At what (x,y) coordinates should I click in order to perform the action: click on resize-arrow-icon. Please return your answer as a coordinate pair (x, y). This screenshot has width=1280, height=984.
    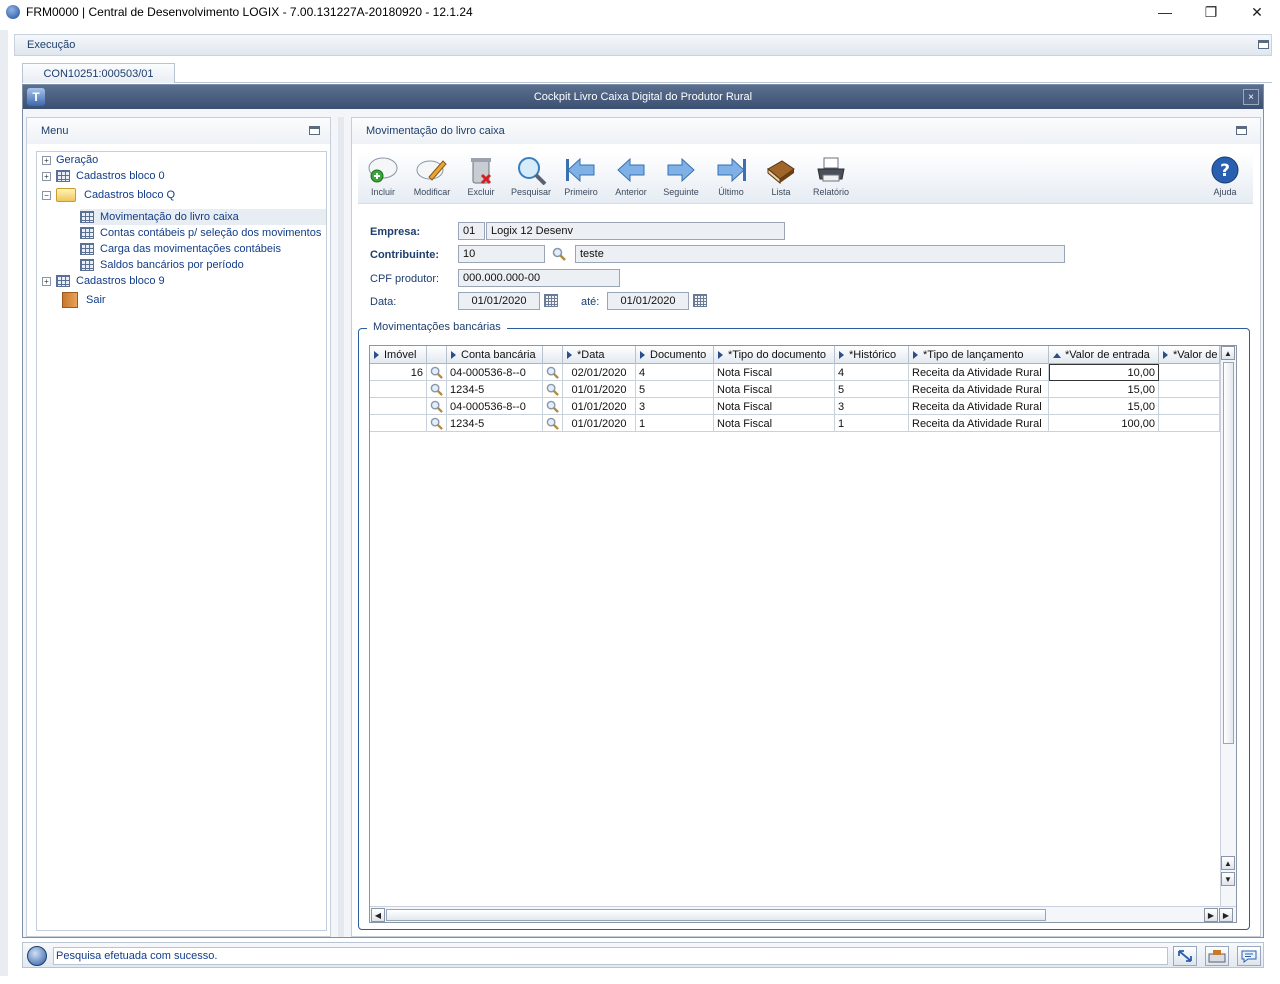
    Looking at the image, I should click on (1185, 956).